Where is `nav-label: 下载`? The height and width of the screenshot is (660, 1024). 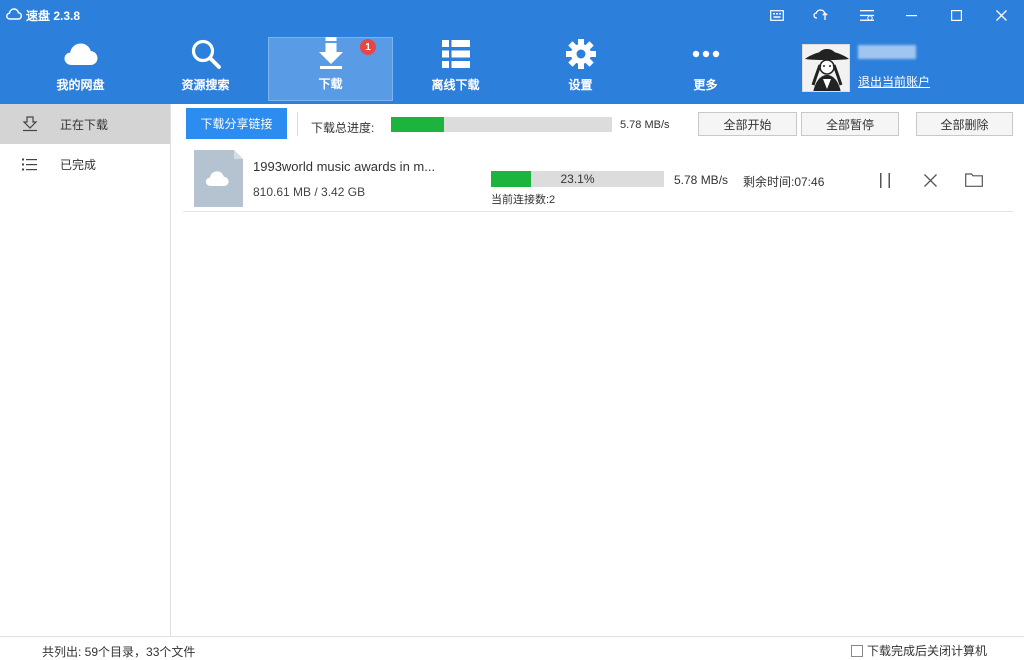 nav-label: 下载 is located at coordinates (330, 84).